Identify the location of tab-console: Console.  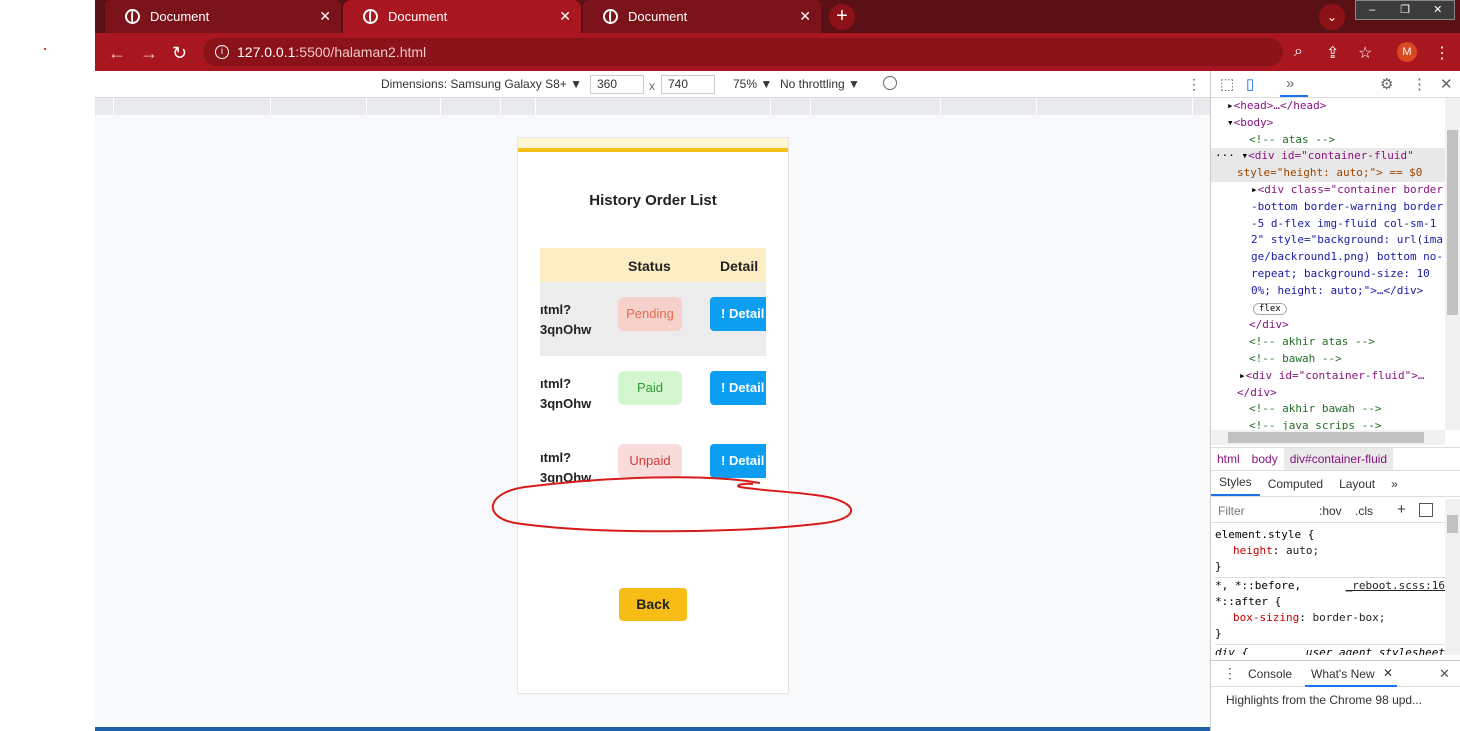
(1270, 674).